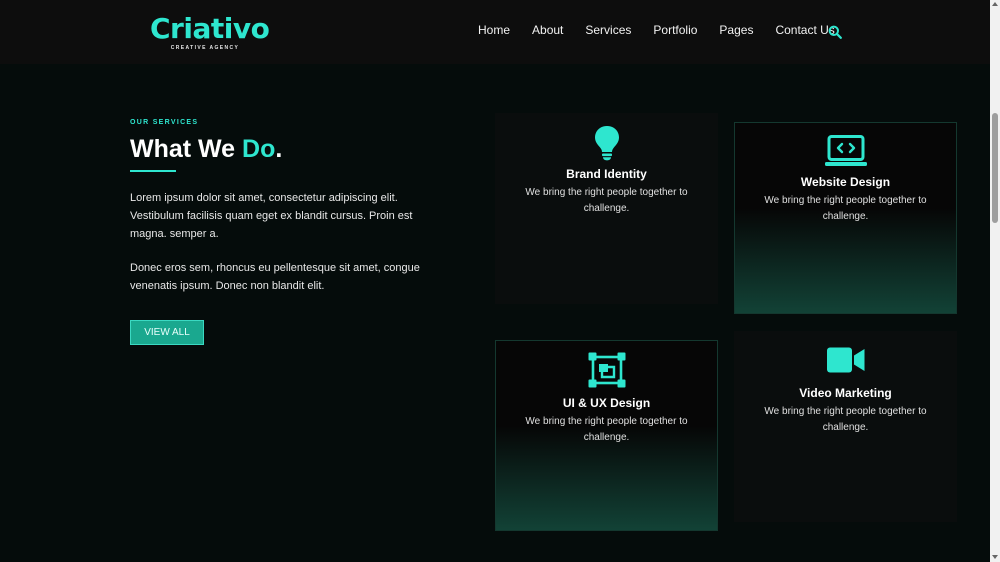 The width and height of the screenshot is (1000, 562). Describe the element at coordinates (845, 393) in the screenshot. I see `service-title: Video Marketing` at that location.